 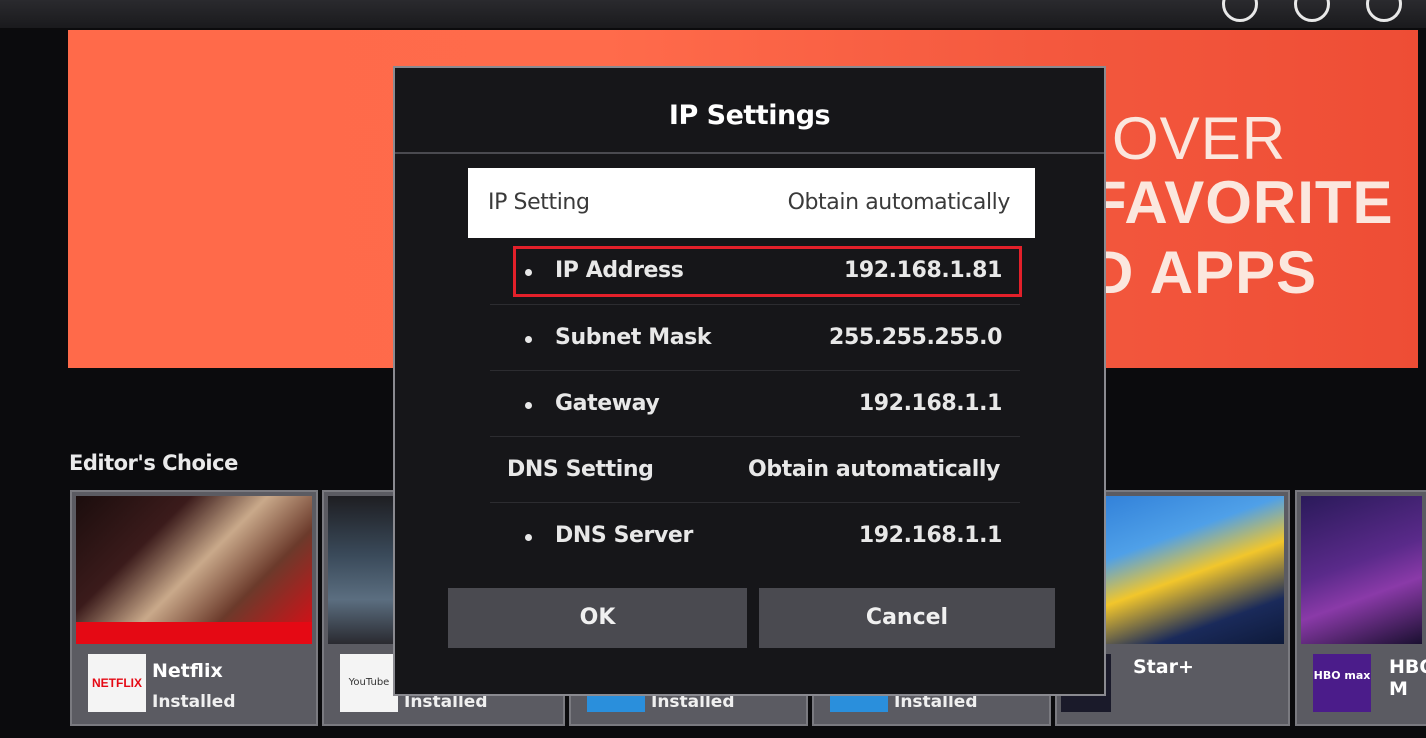 What do you see at coordinates (930, 535) in the screenshot?
I see `dns-server-value: 192.168.1.1` at bounding box center [930, 535].